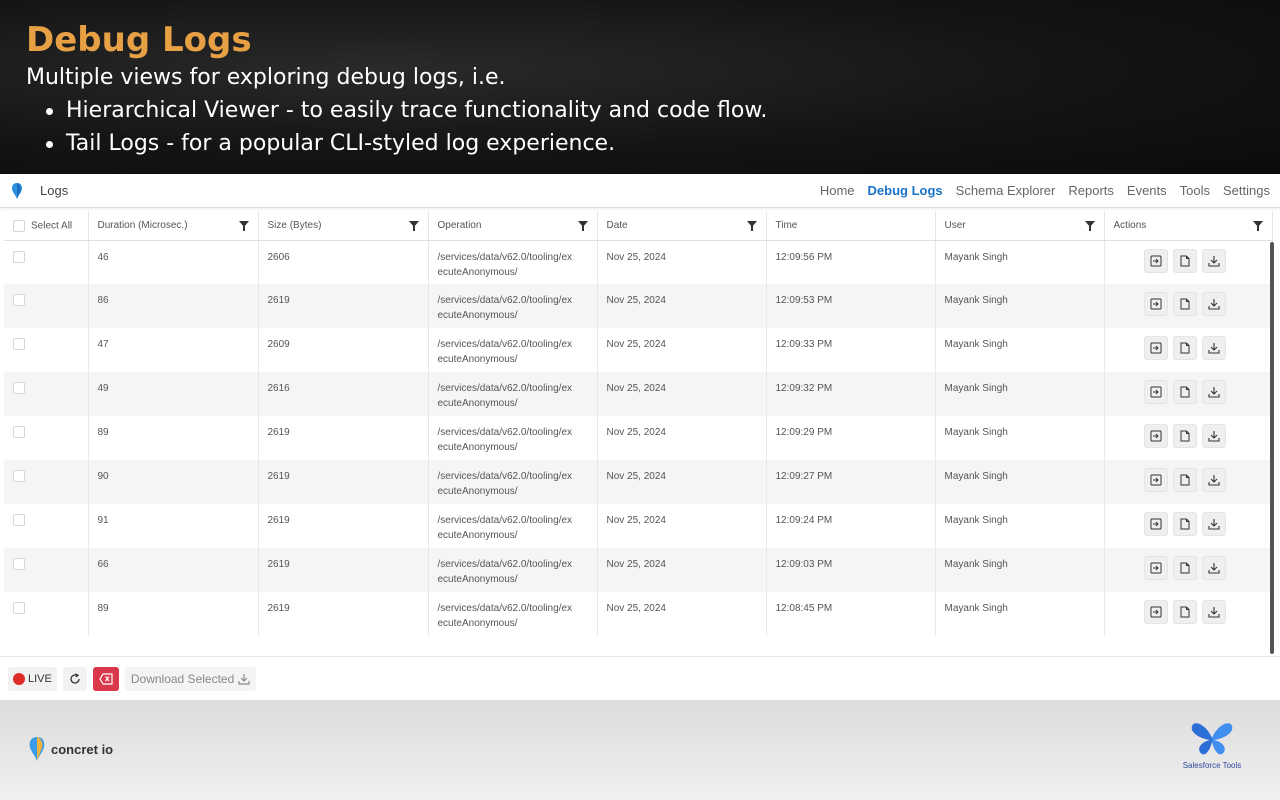  What do you see at coordinates (851, 226) in the screenshot?
I see `column-header-time: Time` at bounding box center [851, 226].